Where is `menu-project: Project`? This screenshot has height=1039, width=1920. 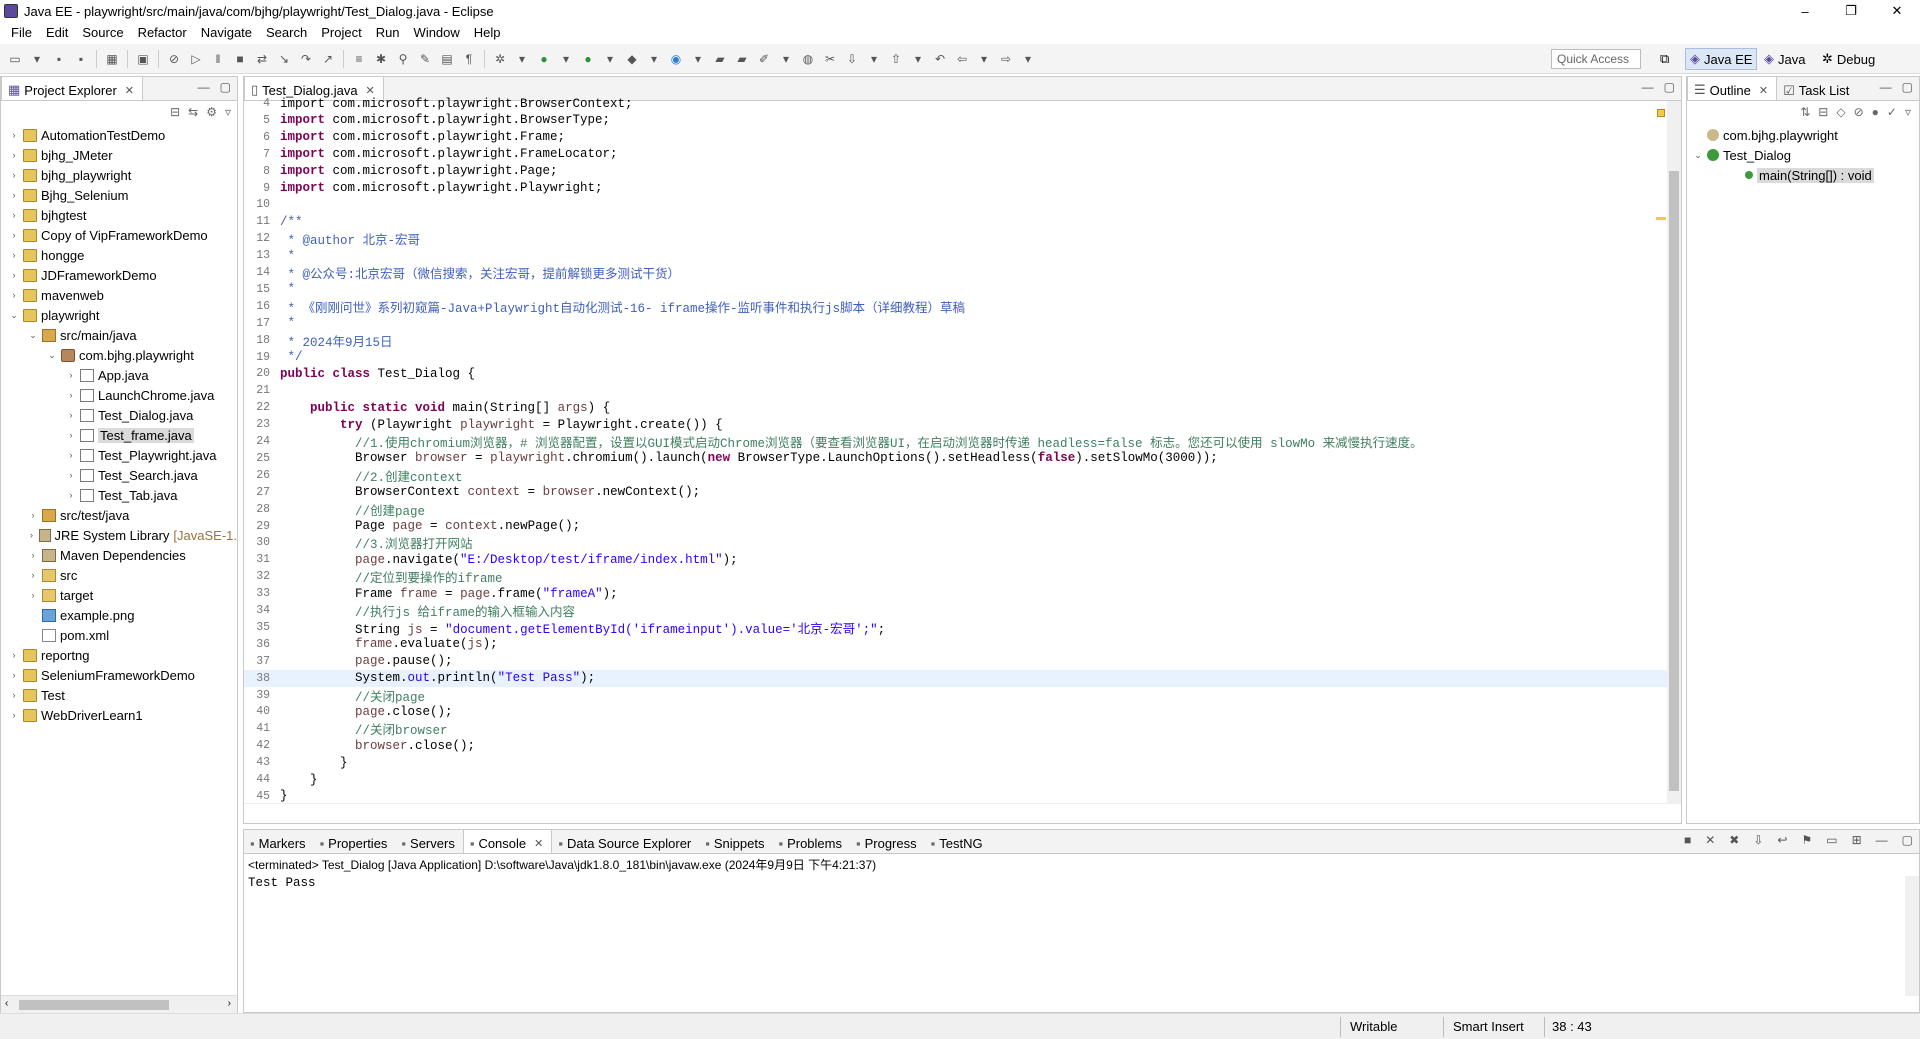 menu-project: Project is located at coordinates (341, 32).